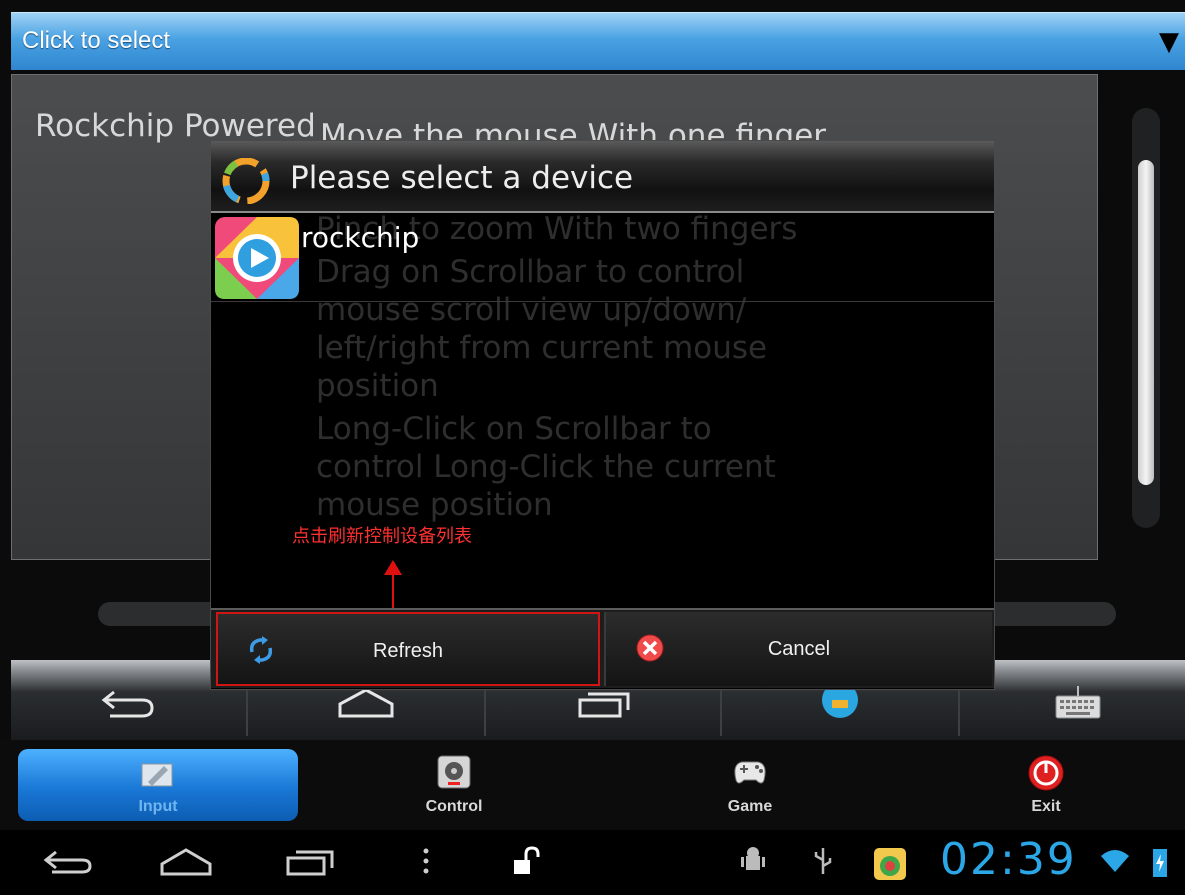  What do you see at coordinates (186, 864) in the screenshot?
I see `home-icon` at bounding box center [186, 864].